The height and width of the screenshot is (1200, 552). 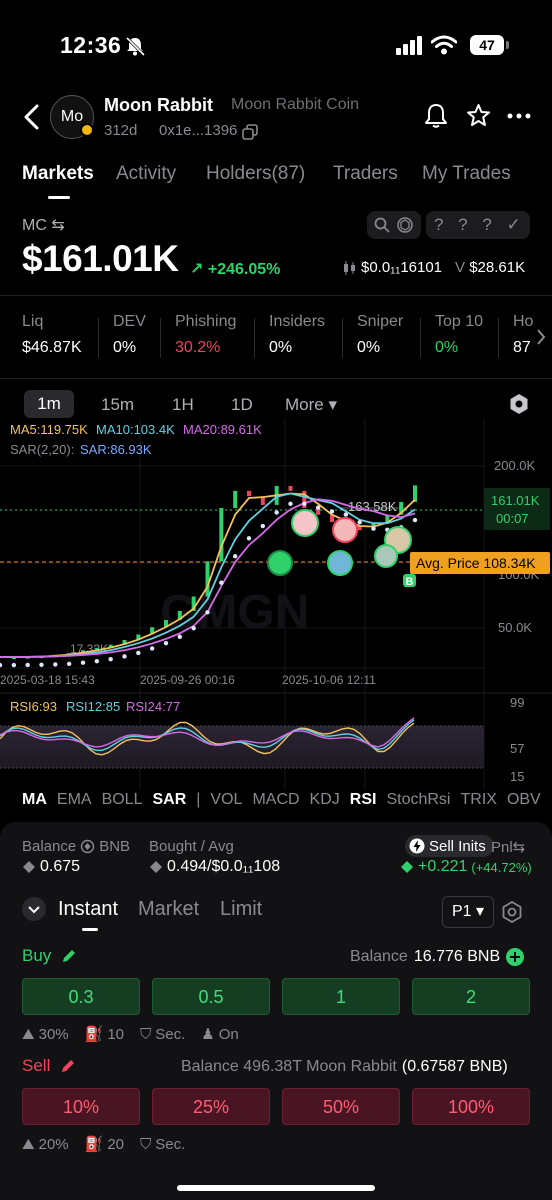 What do you see at coordinates (81, 1106) in the screenshot?
I see `sell-amount-button: 10%` at bounding box center [81, 1106].